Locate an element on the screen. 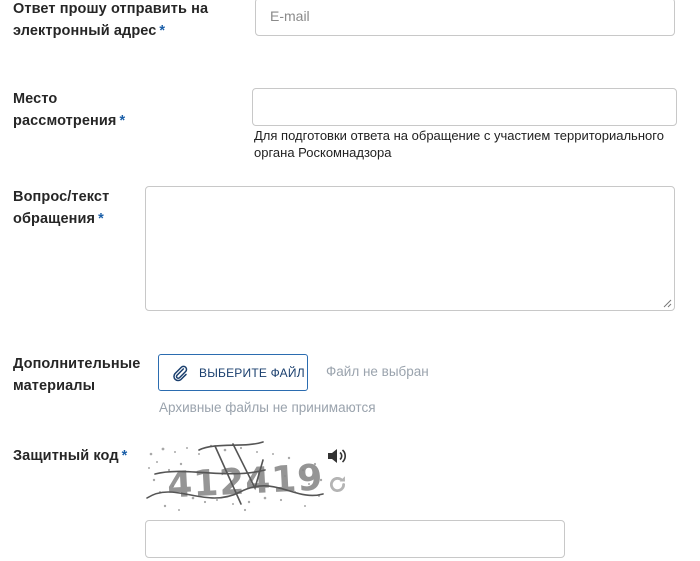 The height and width of the screenshot is (561, 700). refresh-icon is located at coordinates (337, 484).